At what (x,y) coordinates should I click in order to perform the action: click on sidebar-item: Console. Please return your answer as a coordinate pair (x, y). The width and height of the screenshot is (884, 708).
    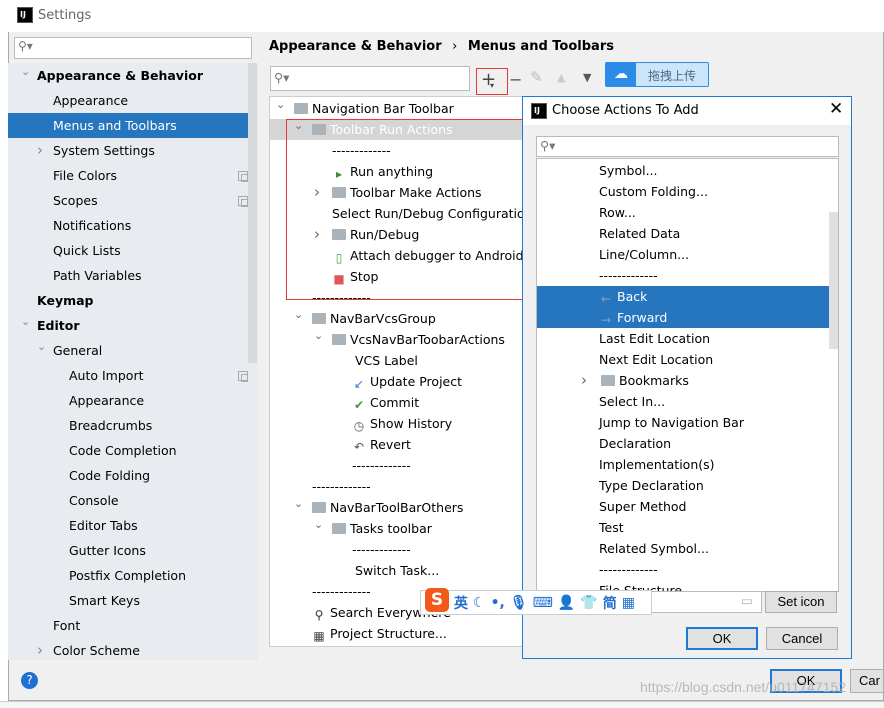
    Looking at the image, I should click on (128, 500).